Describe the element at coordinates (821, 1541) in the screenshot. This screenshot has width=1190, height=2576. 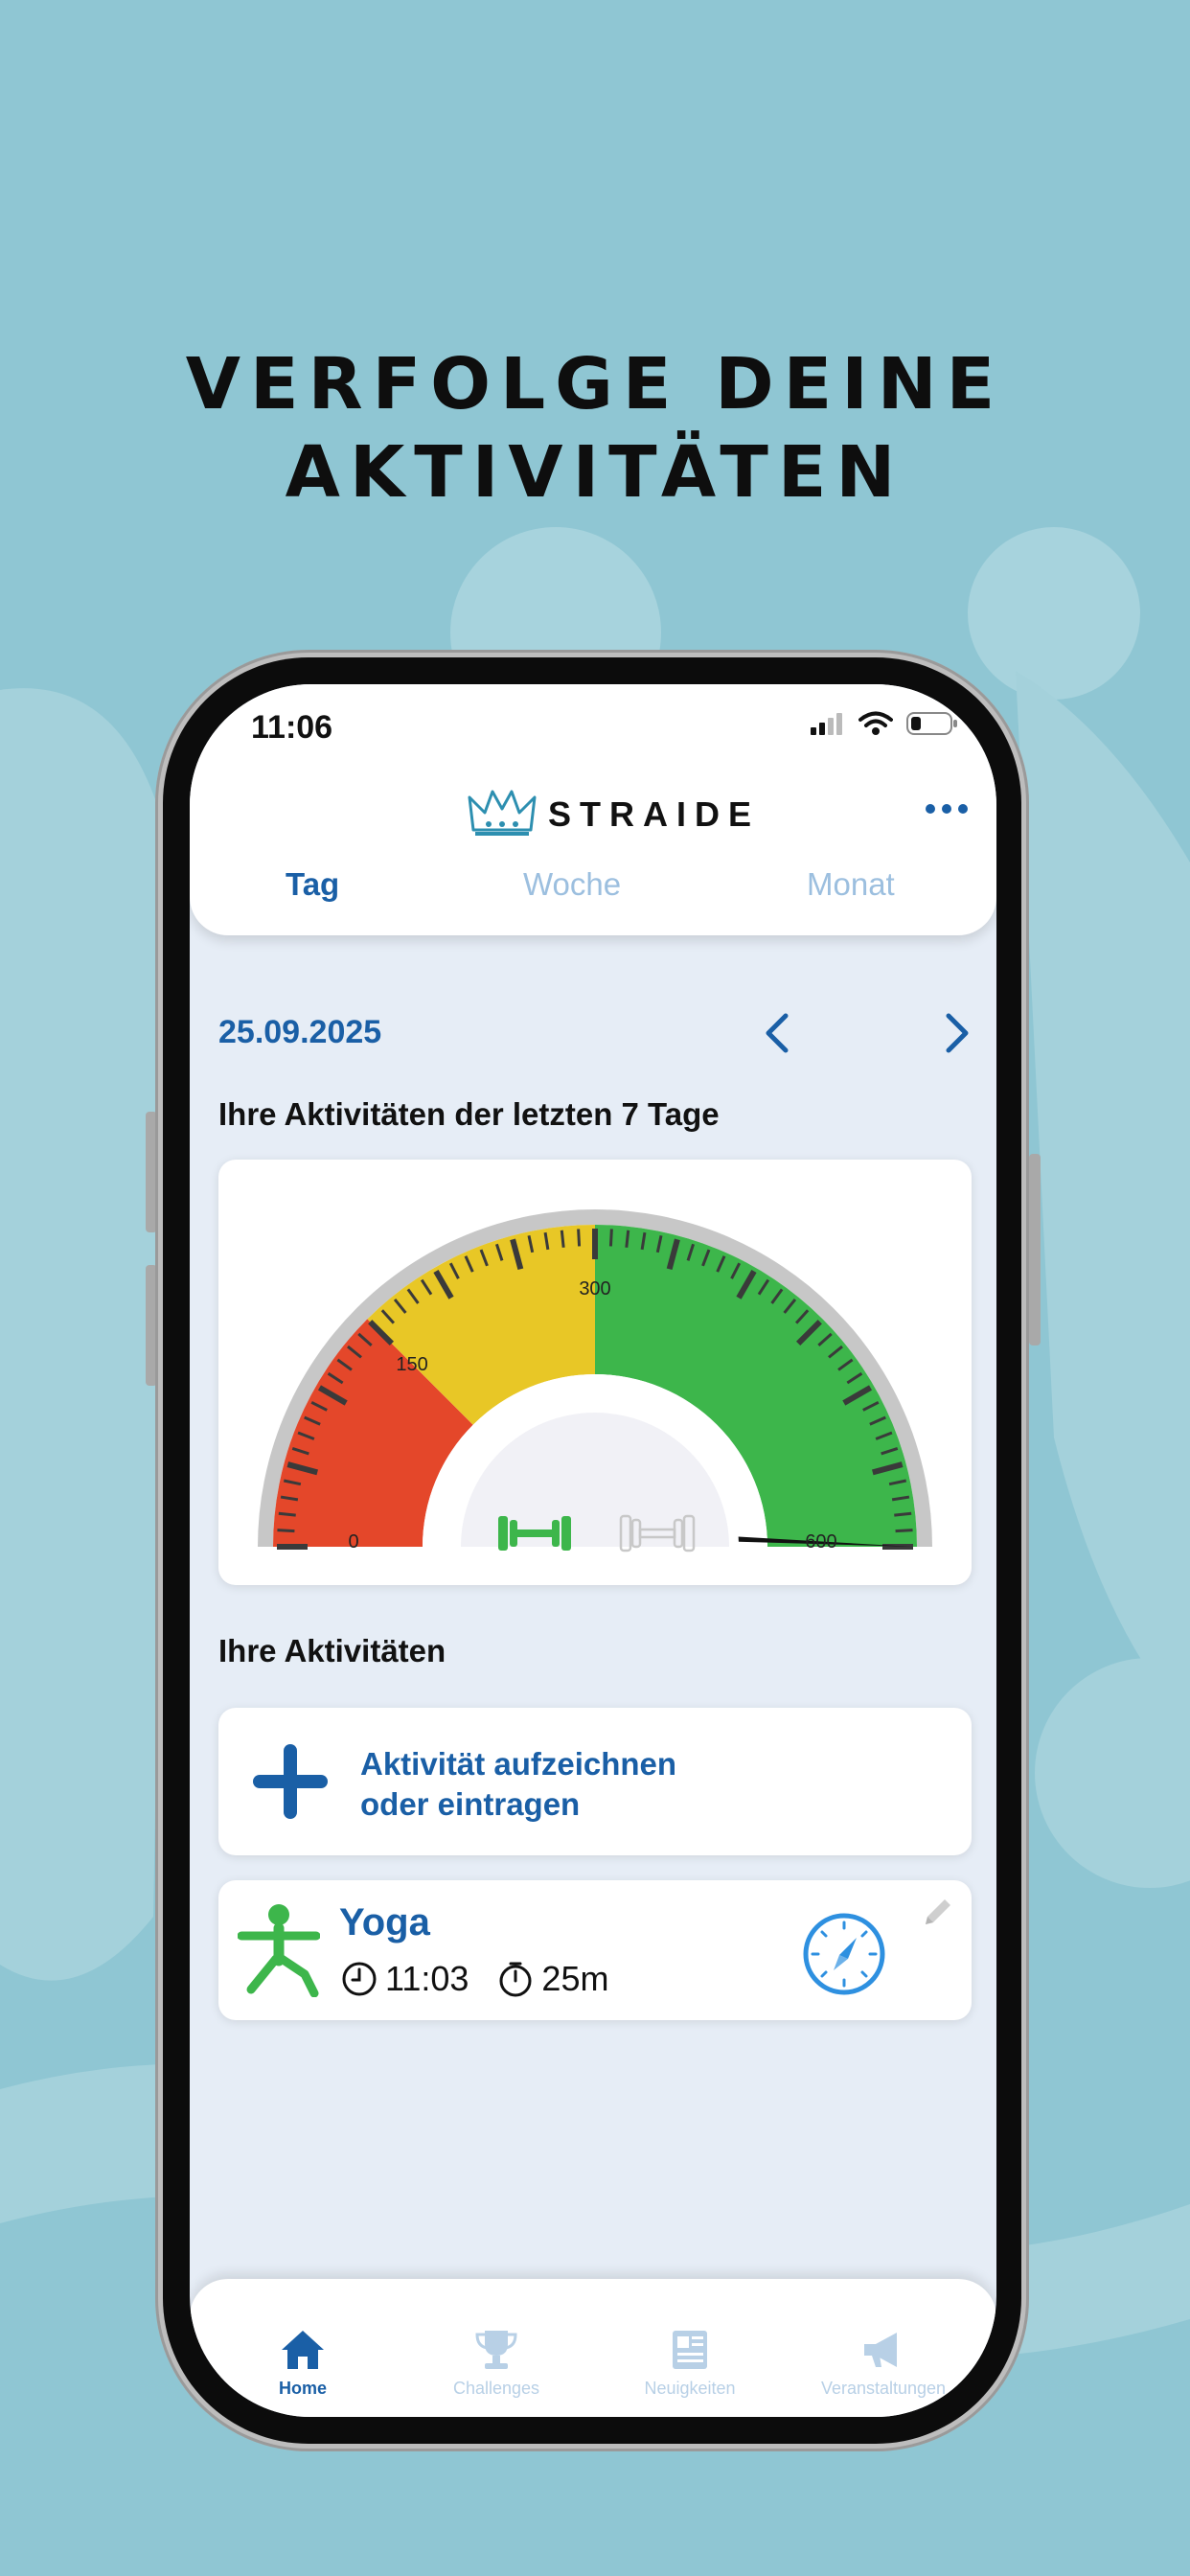
I see `gauge-label-600: 600` at that location.